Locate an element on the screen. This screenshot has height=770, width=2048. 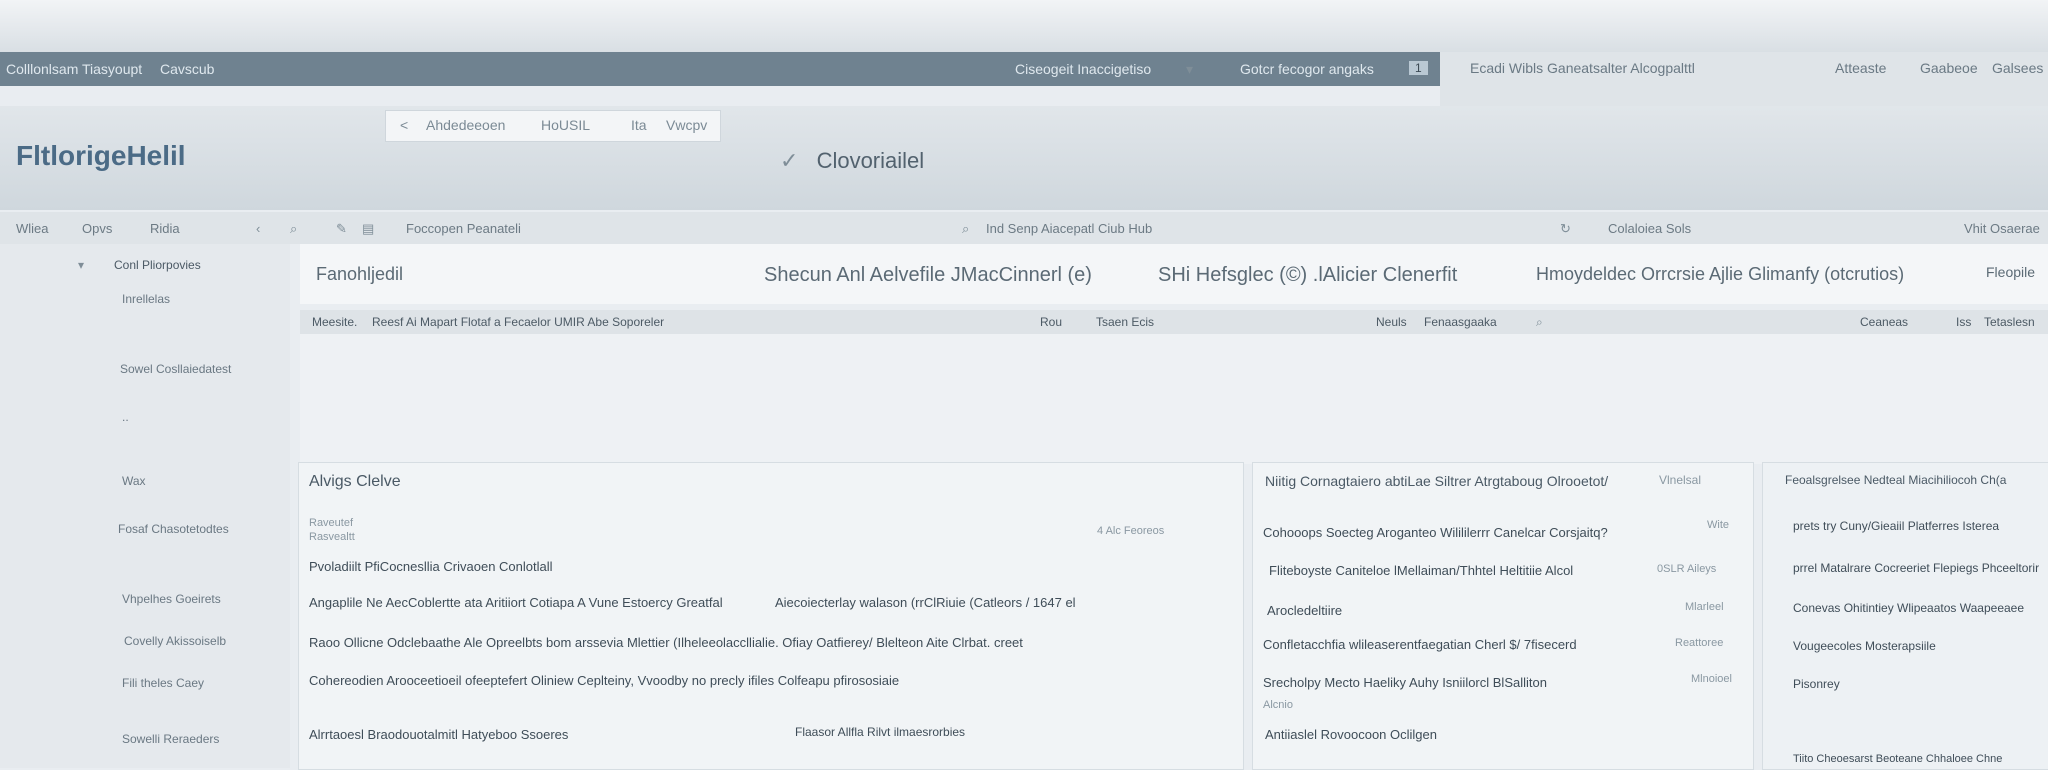
panel-title-tag: Vlnelsal is located at coordinates (1680, 480).